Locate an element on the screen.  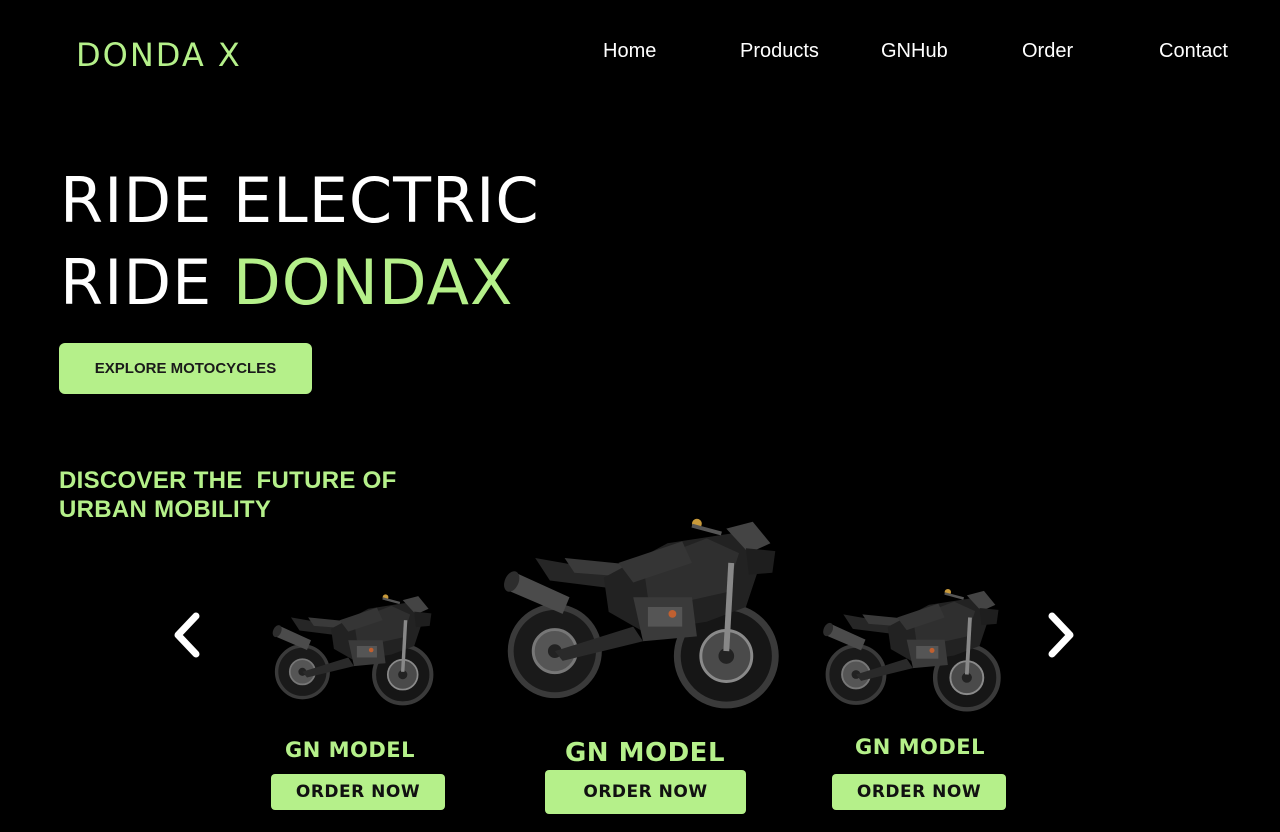
order-now-button-right: ORDER NOW is located at coordinates (919, 792).